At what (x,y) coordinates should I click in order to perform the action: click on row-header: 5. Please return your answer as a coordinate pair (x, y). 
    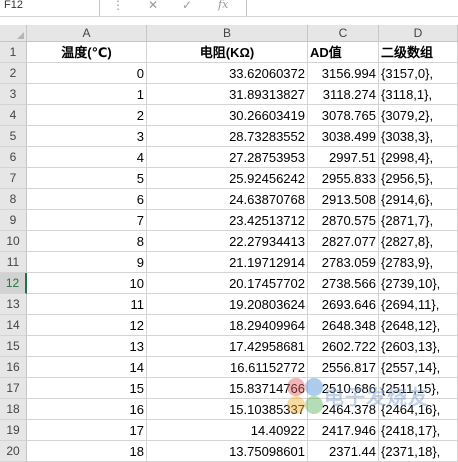
    Looking at the image, I should click on (13, 136).